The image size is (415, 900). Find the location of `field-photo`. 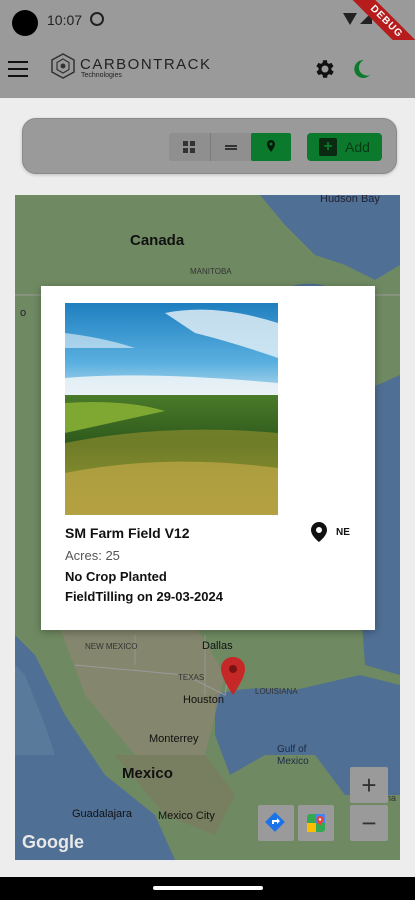

field-photo is located at coordinates (171, 409).